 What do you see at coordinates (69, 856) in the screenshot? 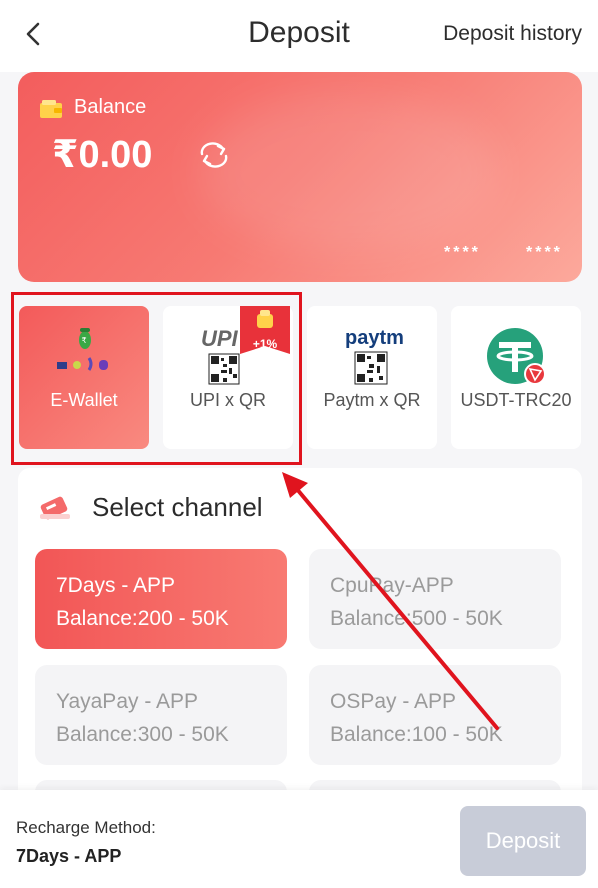
I see `recharge-method-value: 7Days - APP` at bounding box center [69, 856].